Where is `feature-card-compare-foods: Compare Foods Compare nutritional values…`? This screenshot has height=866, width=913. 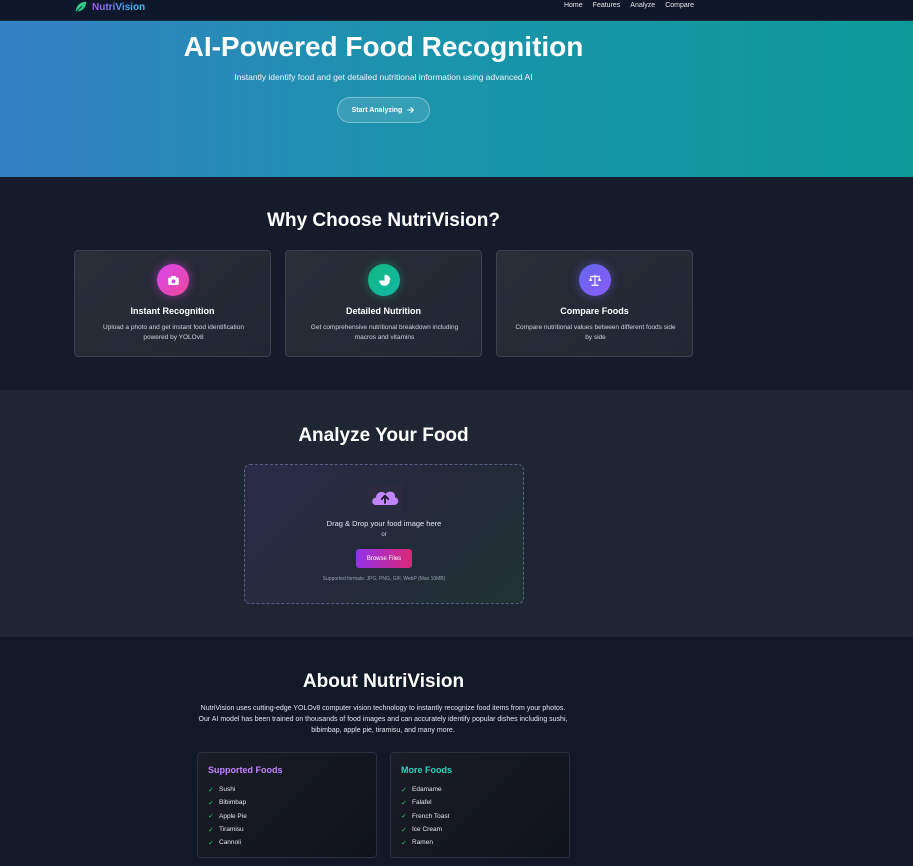 feature-card-compare-foods: Compare Foods Compare nutritional values… is located at coordinates (594, 303).